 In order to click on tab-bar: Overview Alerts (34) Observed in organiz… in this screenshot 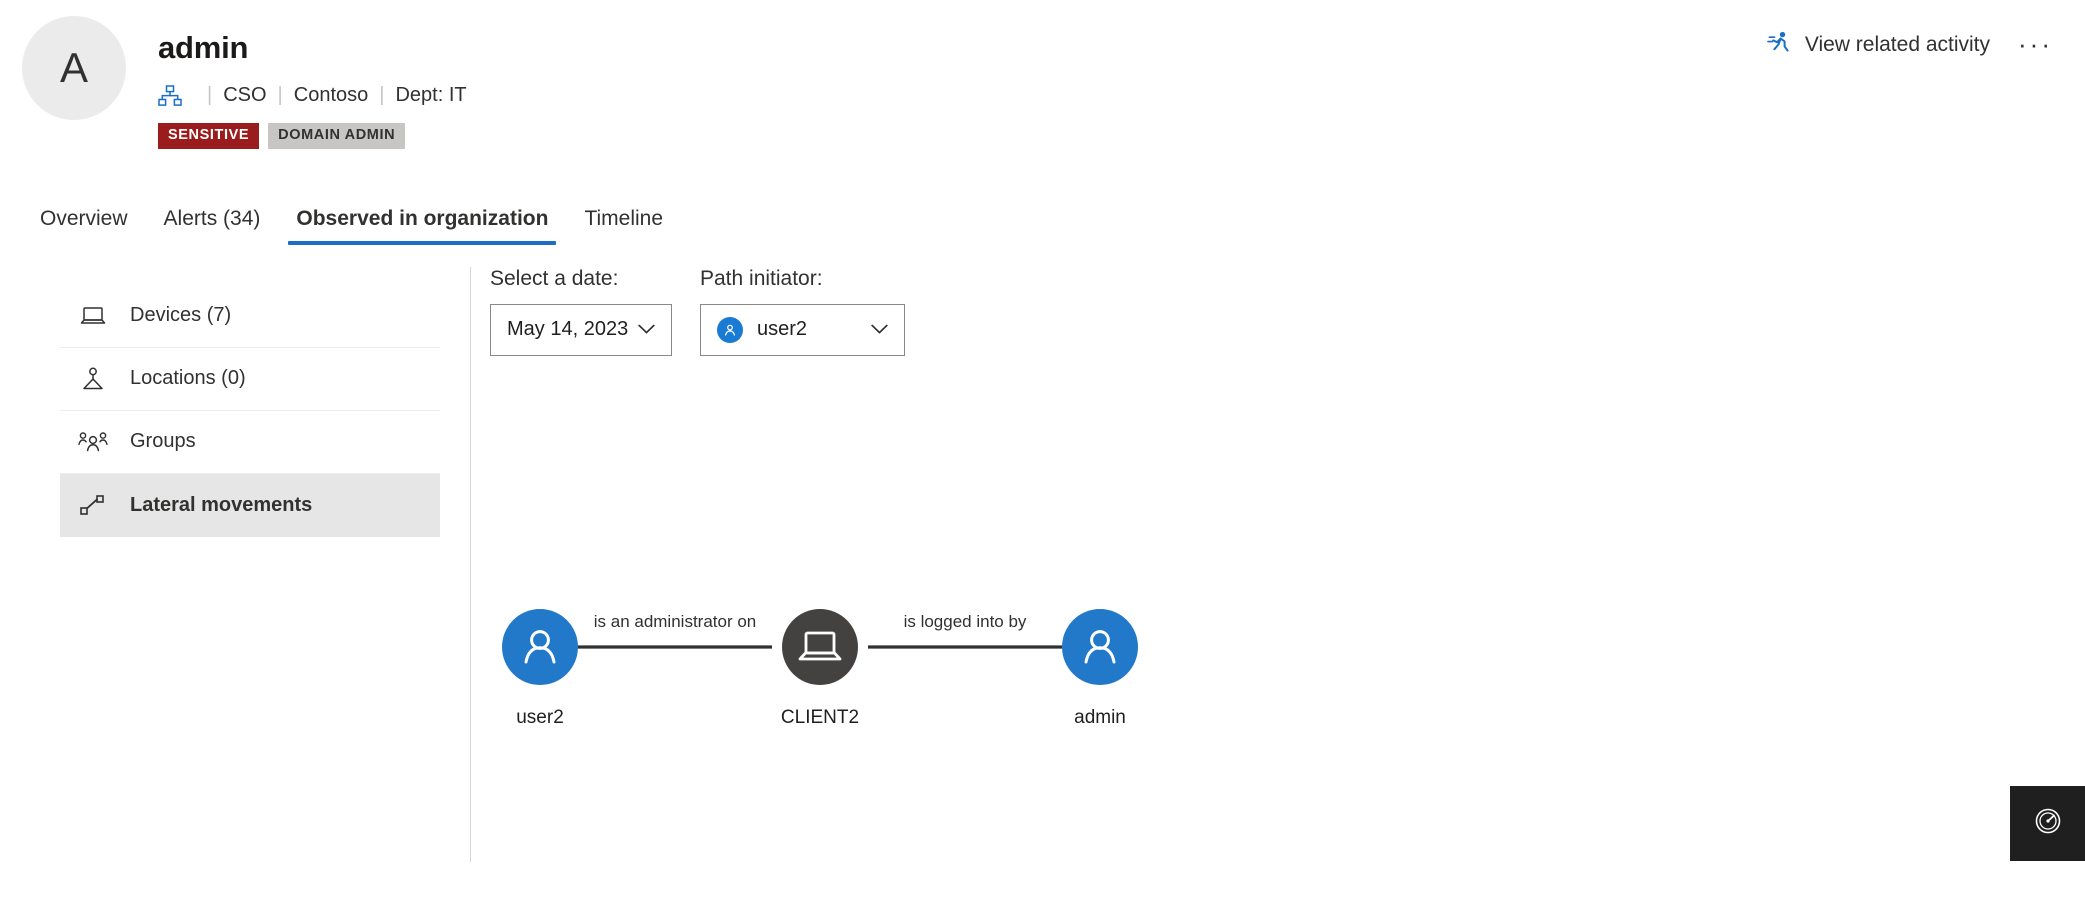, I will do `click(1059, 219)`.